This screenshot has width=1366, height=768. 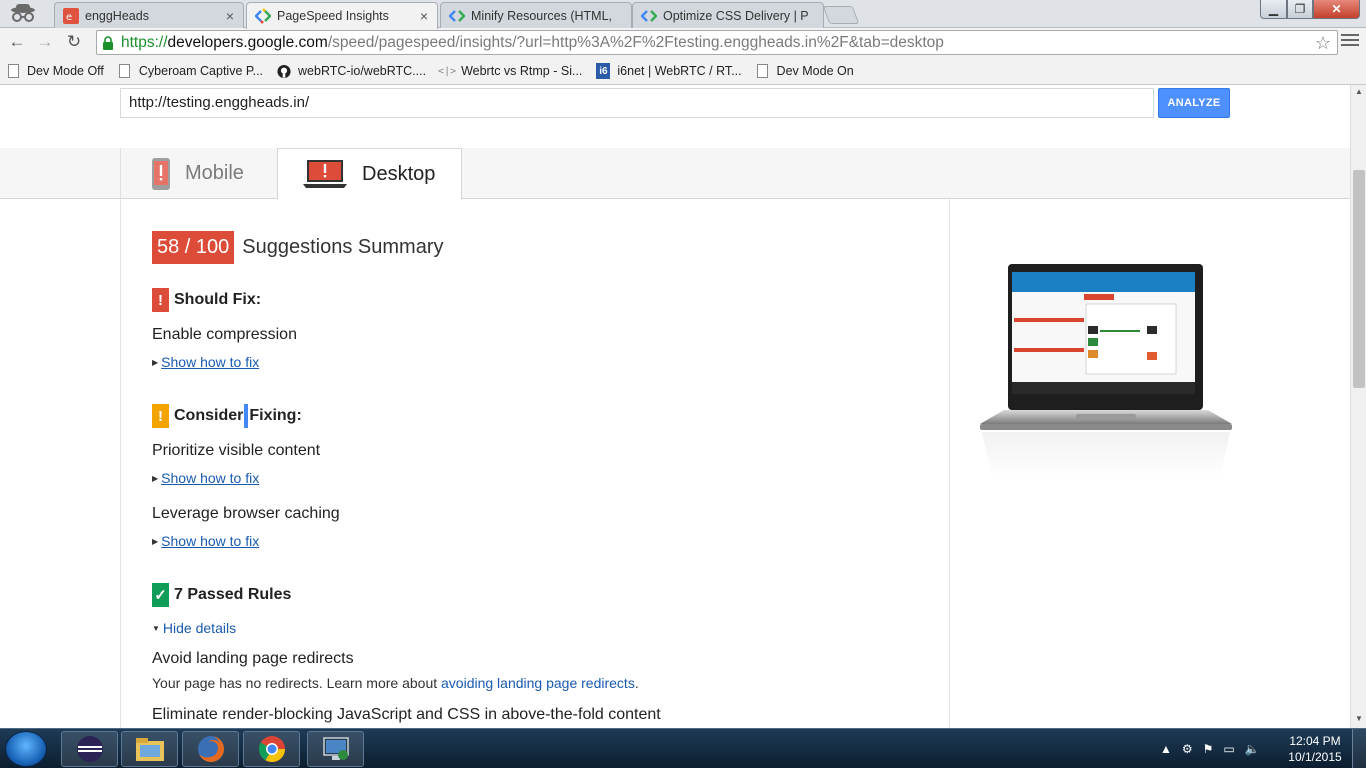 What do you see at coordinates (325, 174) in the screenshot?
I see `desktop-warning-icon` at bounding box center [325, 174].